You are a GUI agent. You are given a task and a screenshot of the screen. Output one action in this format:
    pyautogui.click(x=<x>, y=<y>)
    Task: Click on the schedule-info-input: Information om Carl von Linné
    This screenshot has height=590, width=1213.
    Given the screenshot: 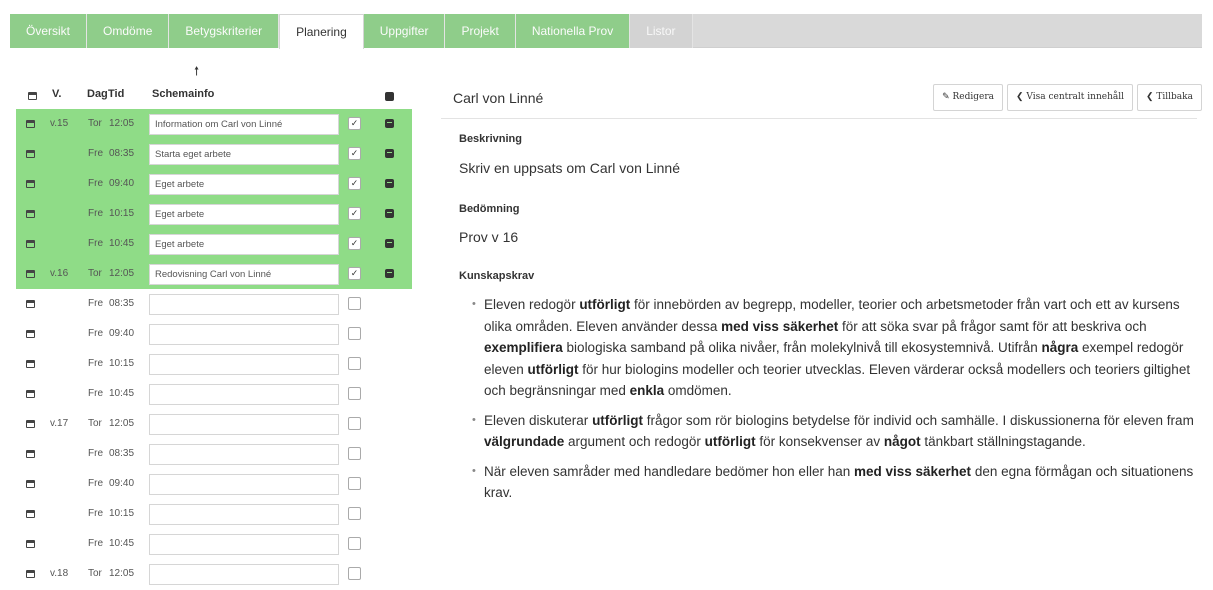 What is the action you would take?
    pyautogui.click(x=244, y=124)
    